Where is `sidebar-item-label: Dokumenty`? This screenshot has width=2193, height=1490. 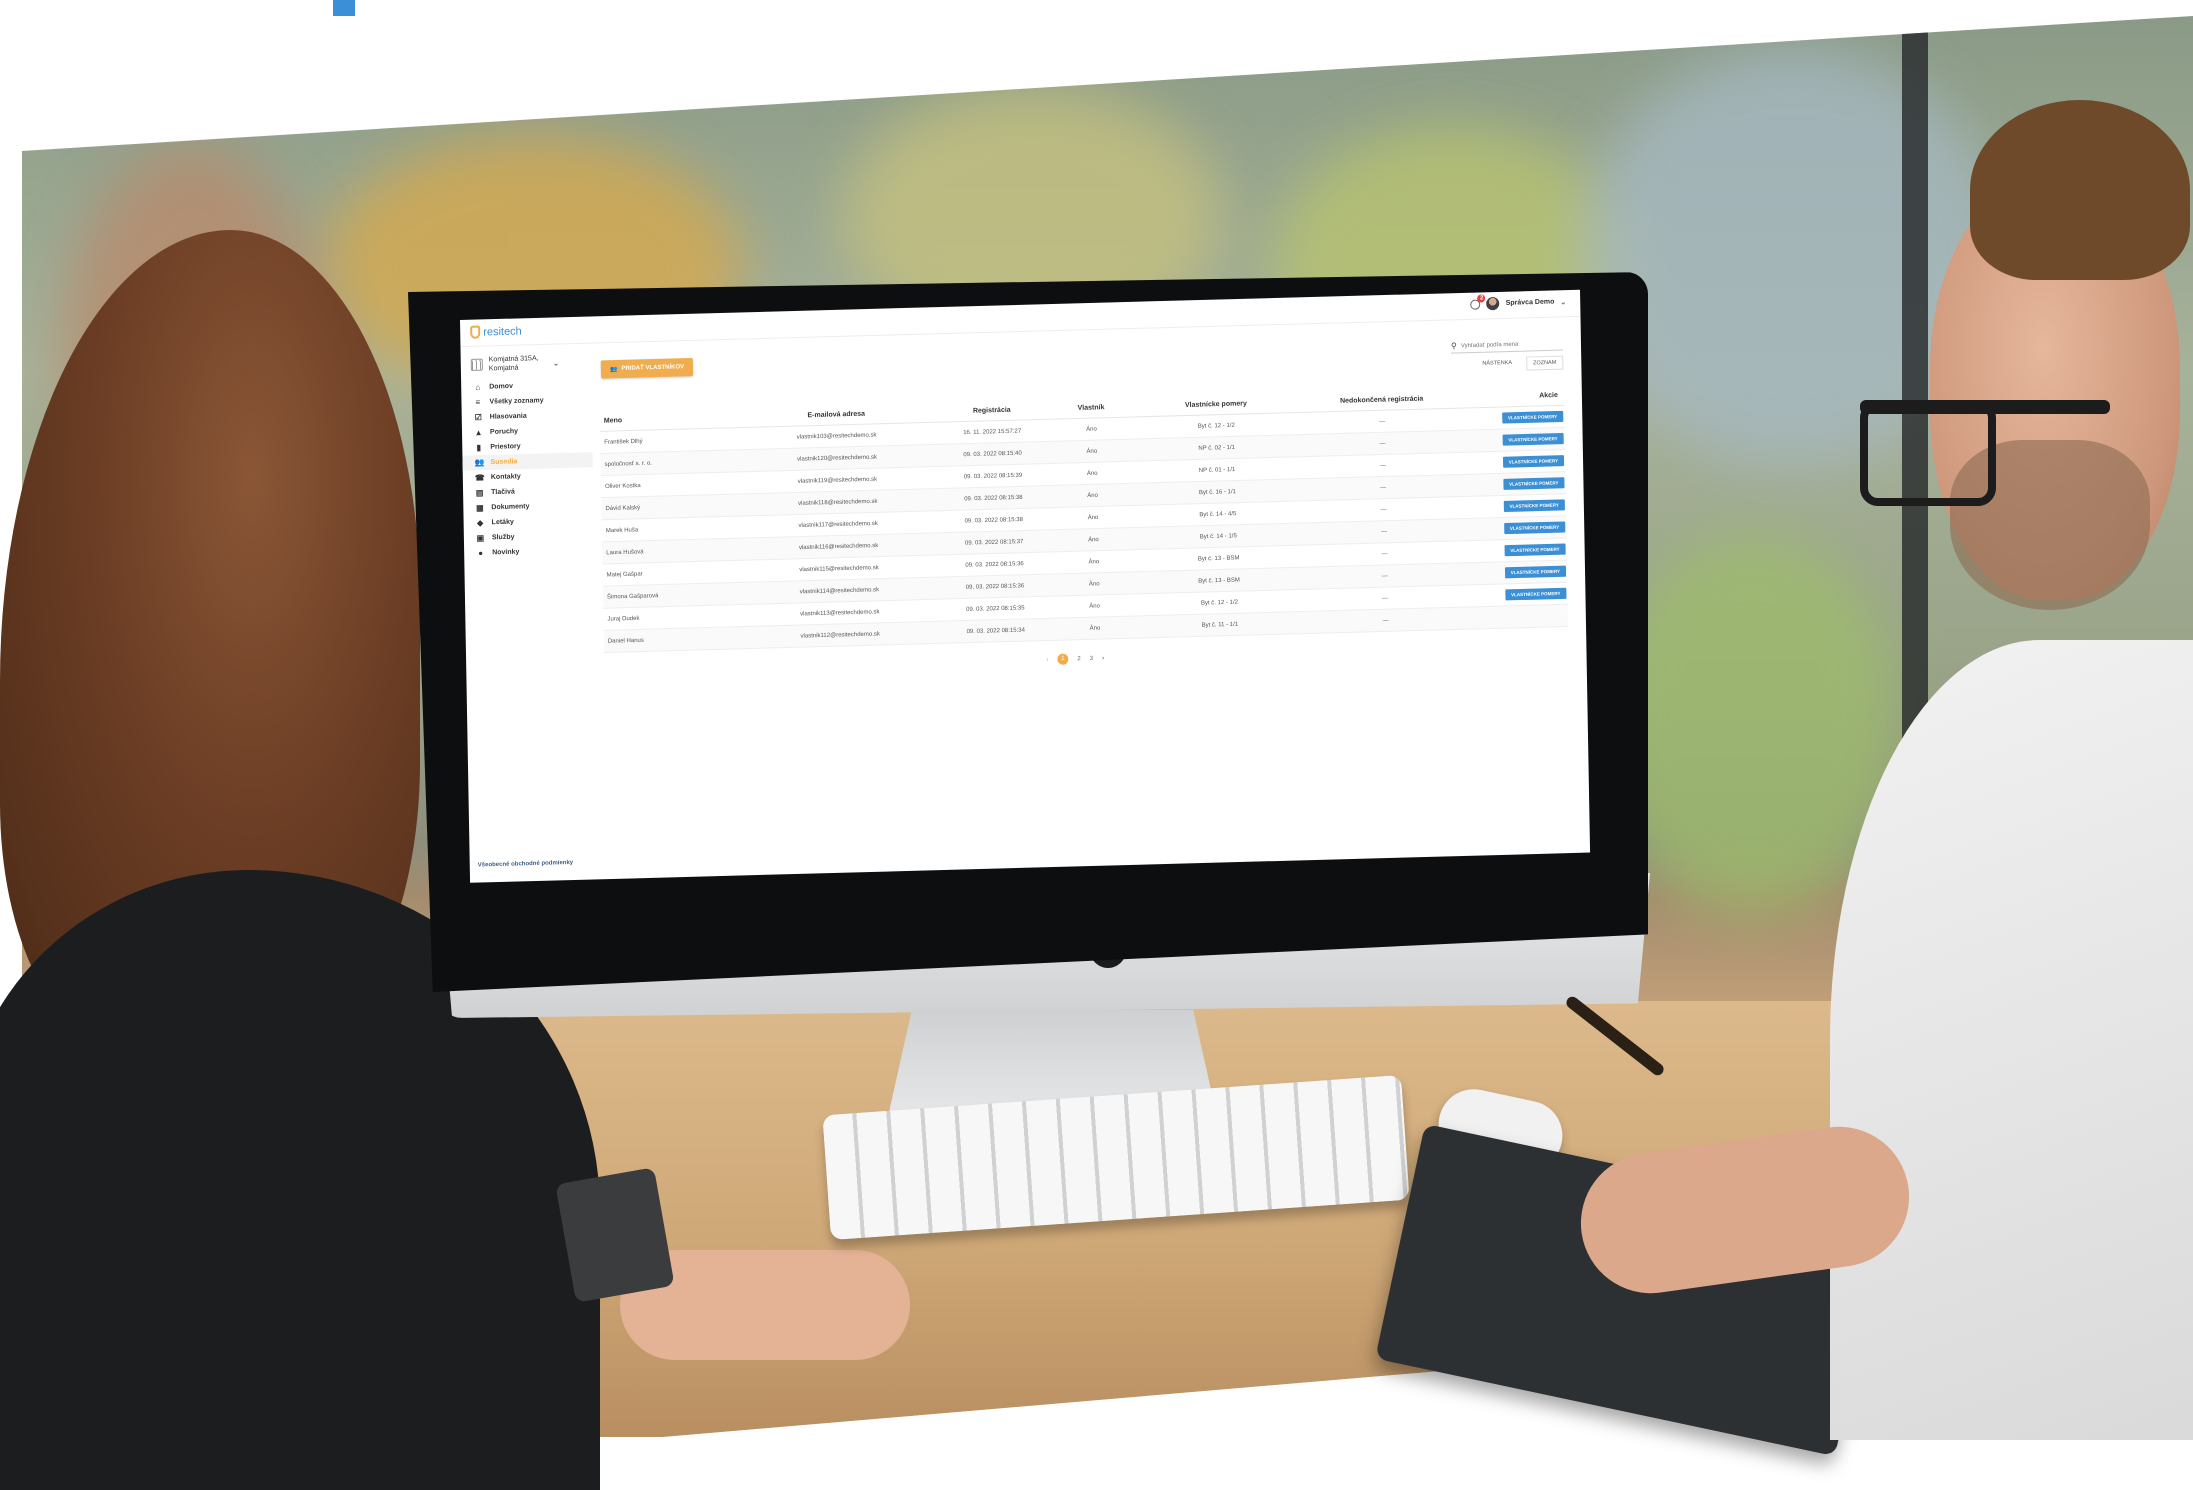 sidebar-item-label: Dokumenty is located at coordinates (510, 507).